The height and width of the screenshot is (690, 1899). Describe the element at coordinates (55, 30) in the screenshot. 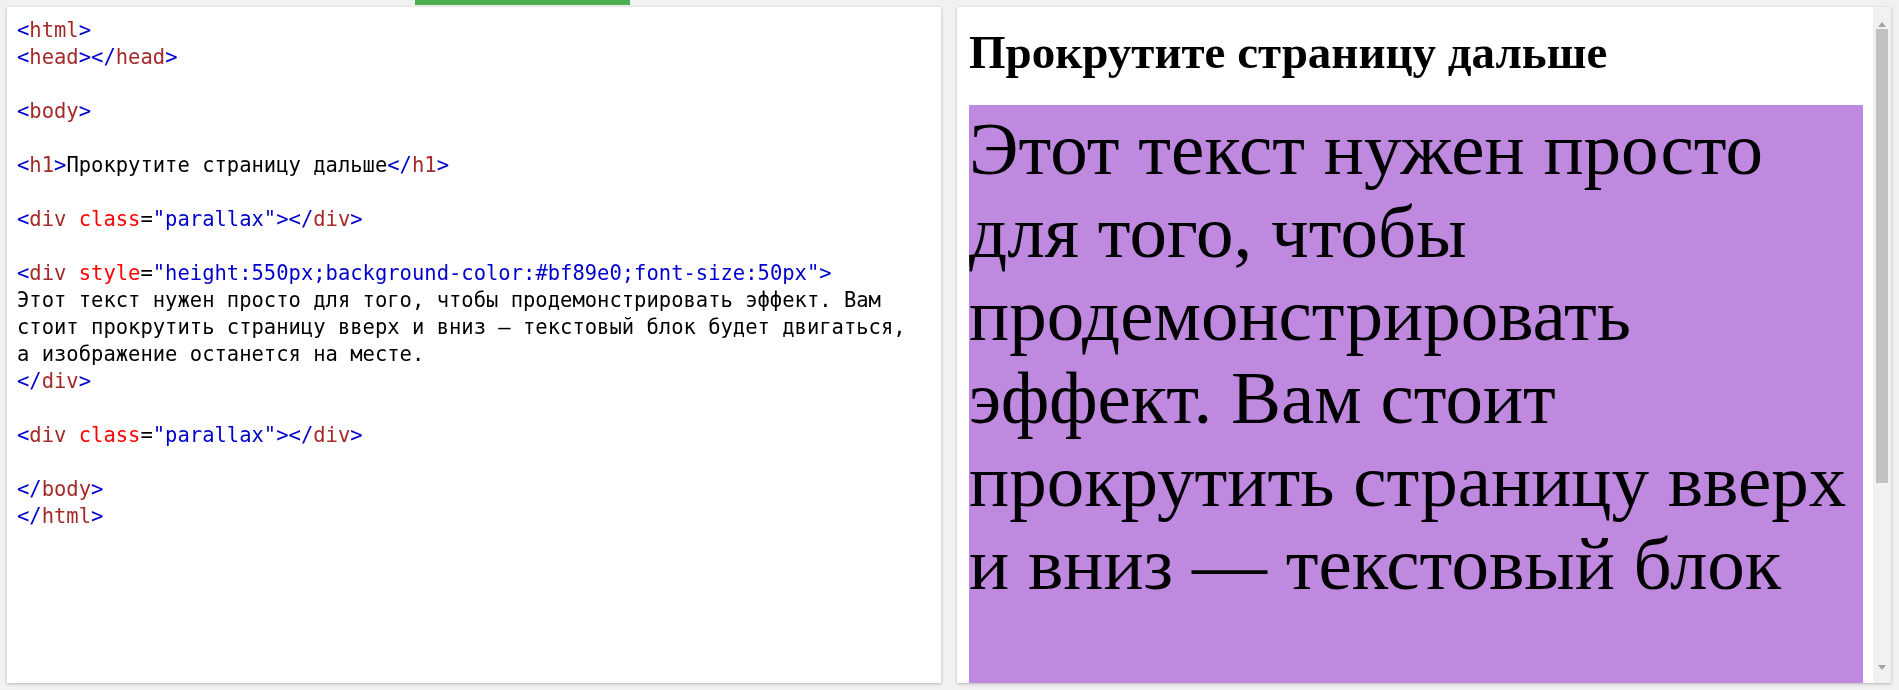

I see `code-line: <html>` at that location.